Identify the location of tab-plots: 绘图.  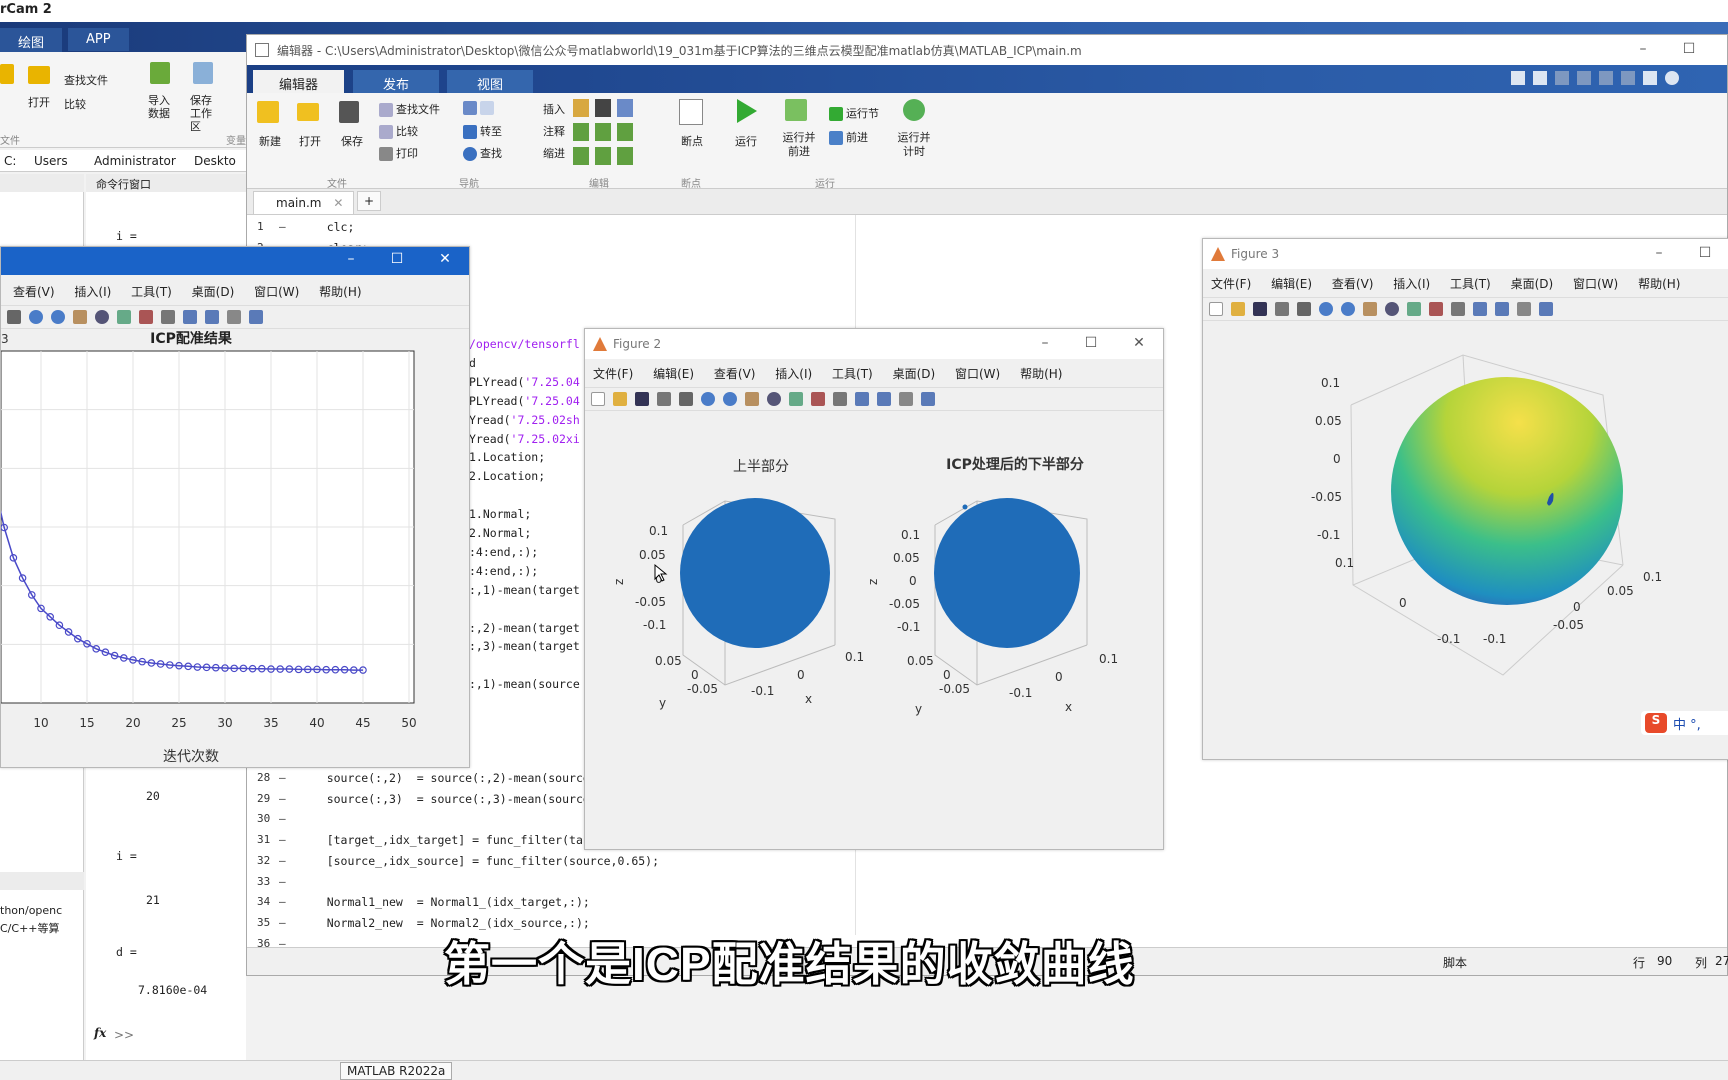
(31, 41).